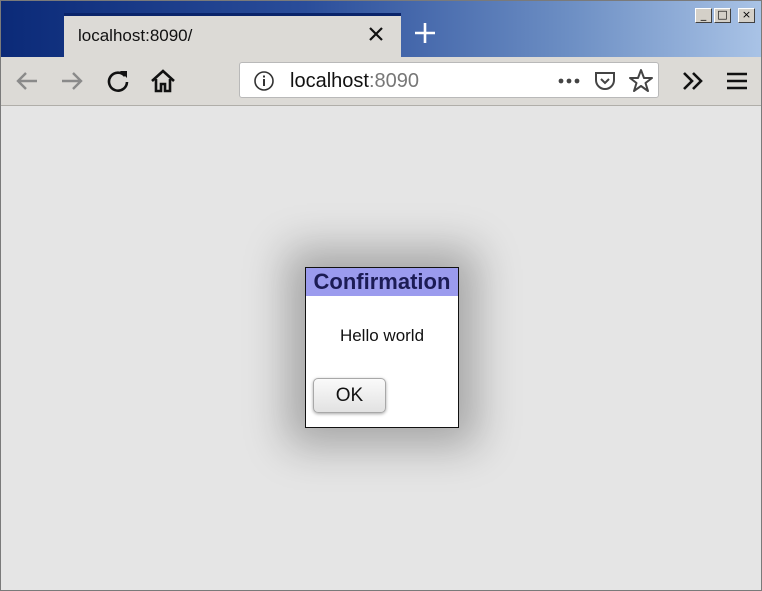 Image resolution: width=762 pixels, height=591 pixels. I want to click on navigation-toolbar: localhost:8090, so click(381, 81).